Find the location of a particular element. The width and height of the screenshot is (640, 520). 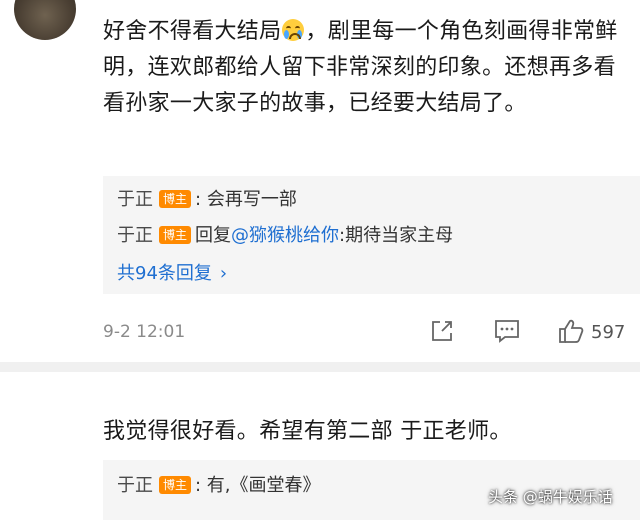

mention-link: @猕猴桃给你 is located at coordinates (285, 235).